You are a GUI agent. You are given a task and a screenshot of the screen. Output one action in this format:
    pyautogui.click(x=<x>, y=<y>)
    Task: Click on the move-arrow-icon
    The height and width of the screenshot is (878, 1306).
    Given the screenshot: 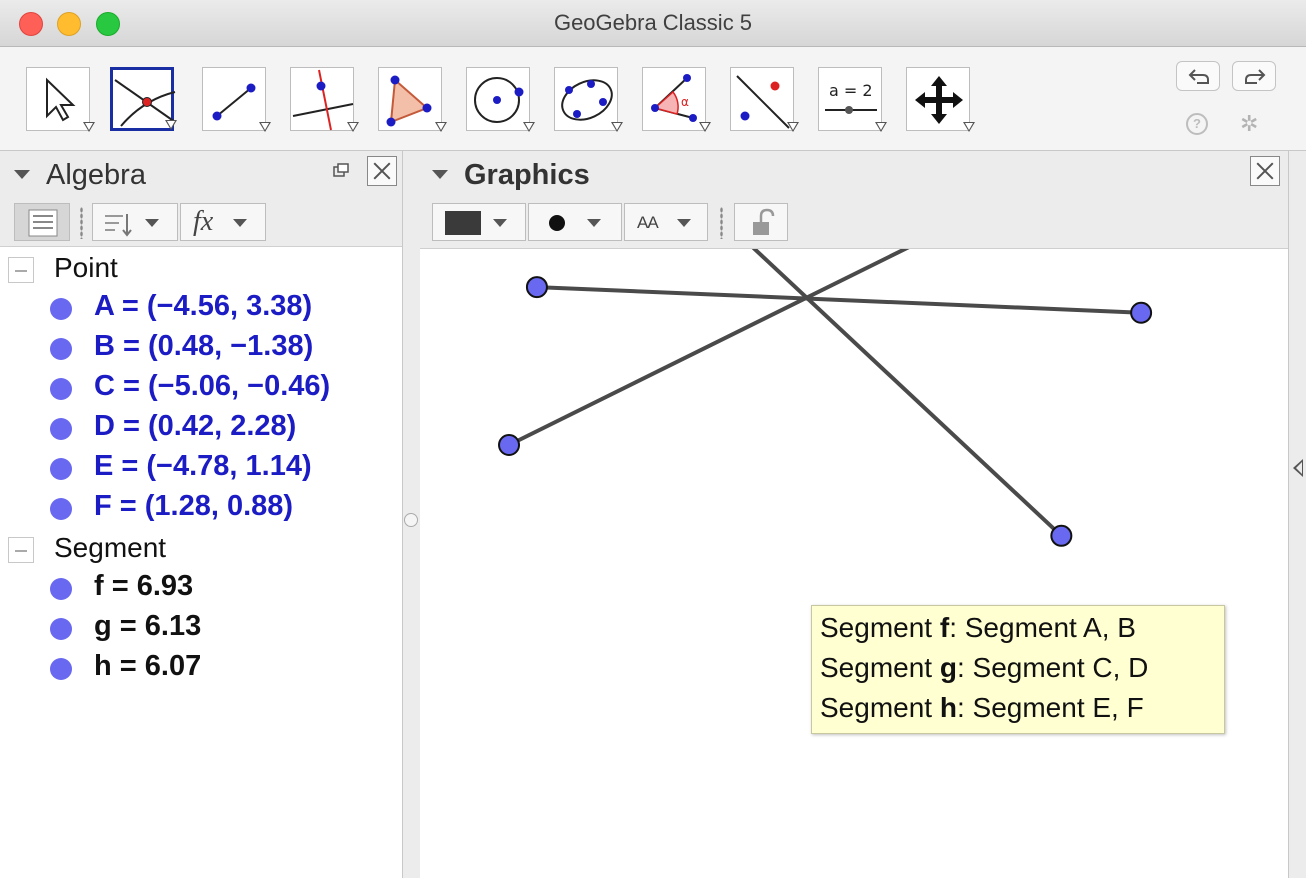 What is the action you would take?
    pyautogui.click(x=61, y=99)
    